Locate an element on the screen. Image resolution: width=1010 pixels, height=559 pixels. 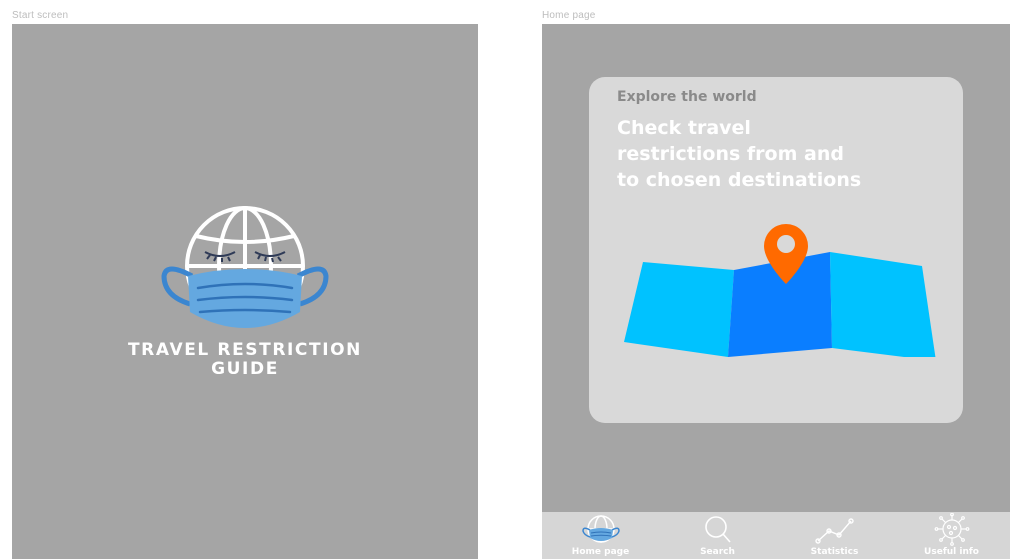
explore-eyebrow: Explore the world is located at coordinates (687, 97).